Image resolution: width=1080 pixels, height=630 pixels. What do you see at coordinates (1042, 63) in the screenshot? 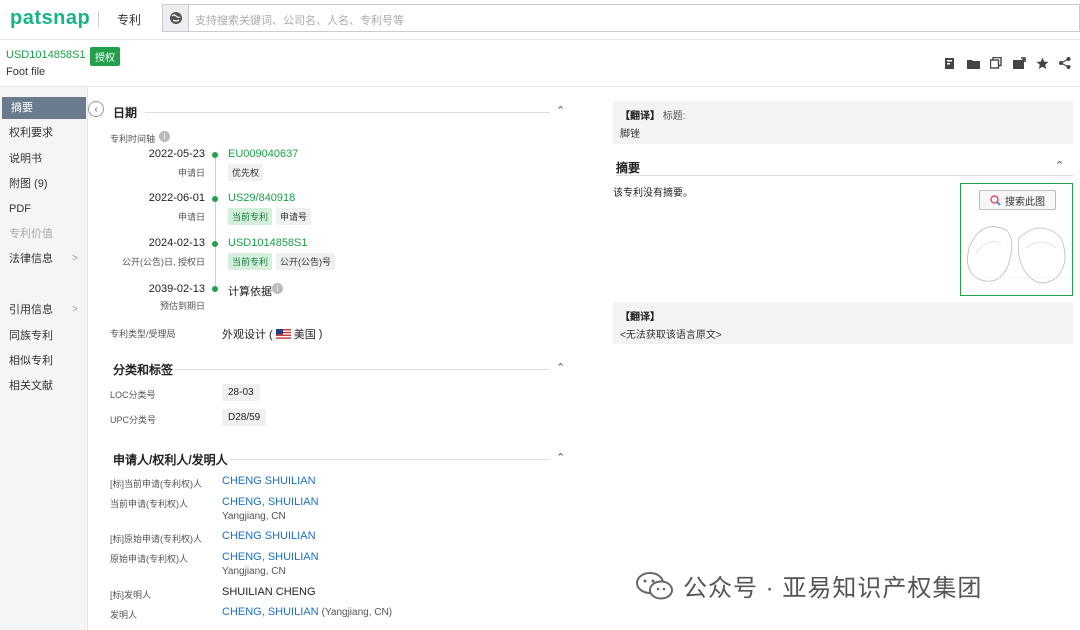
I see `star-icon` at bounding box center [1042, 63].